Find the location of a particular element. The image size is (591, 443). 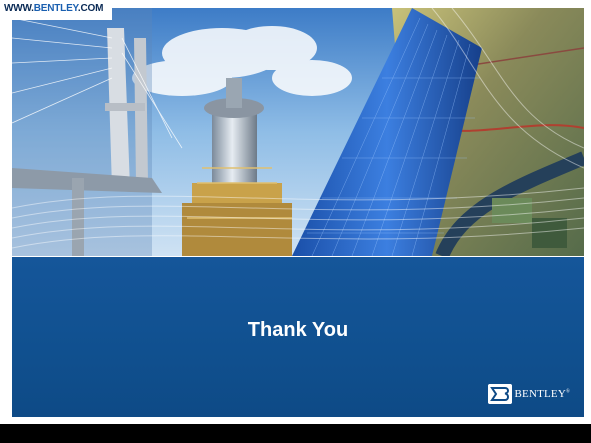

url-tab: WWW.BENTLEY.COM is located at coordinates (56, 10).